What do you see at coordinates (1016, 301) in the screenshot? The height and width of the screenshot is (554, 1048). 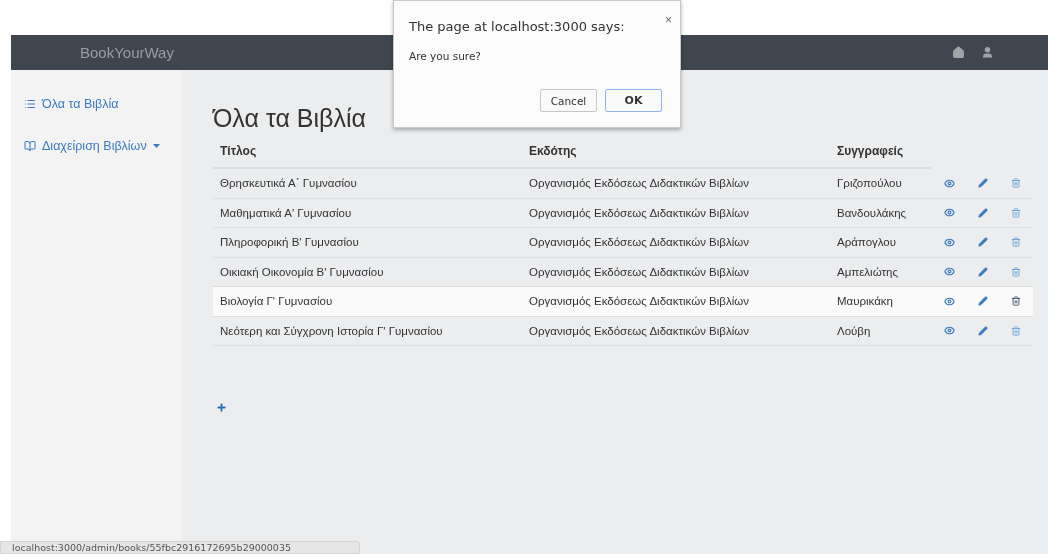 I see `delete-icon` at bounding box center [1016, 301].